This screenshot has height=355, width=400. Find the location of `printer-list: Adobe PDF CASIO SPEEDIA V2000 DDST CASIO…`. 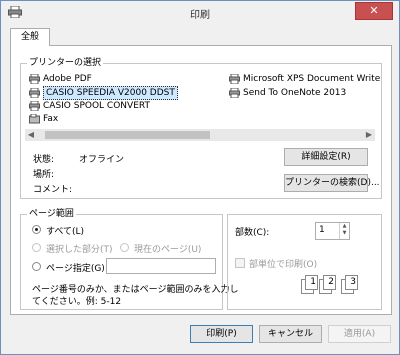

printer-list: Adobe PDF CASIO SPEEDIA V2000 DDST CASIO… is located at coordinates (202, 99).